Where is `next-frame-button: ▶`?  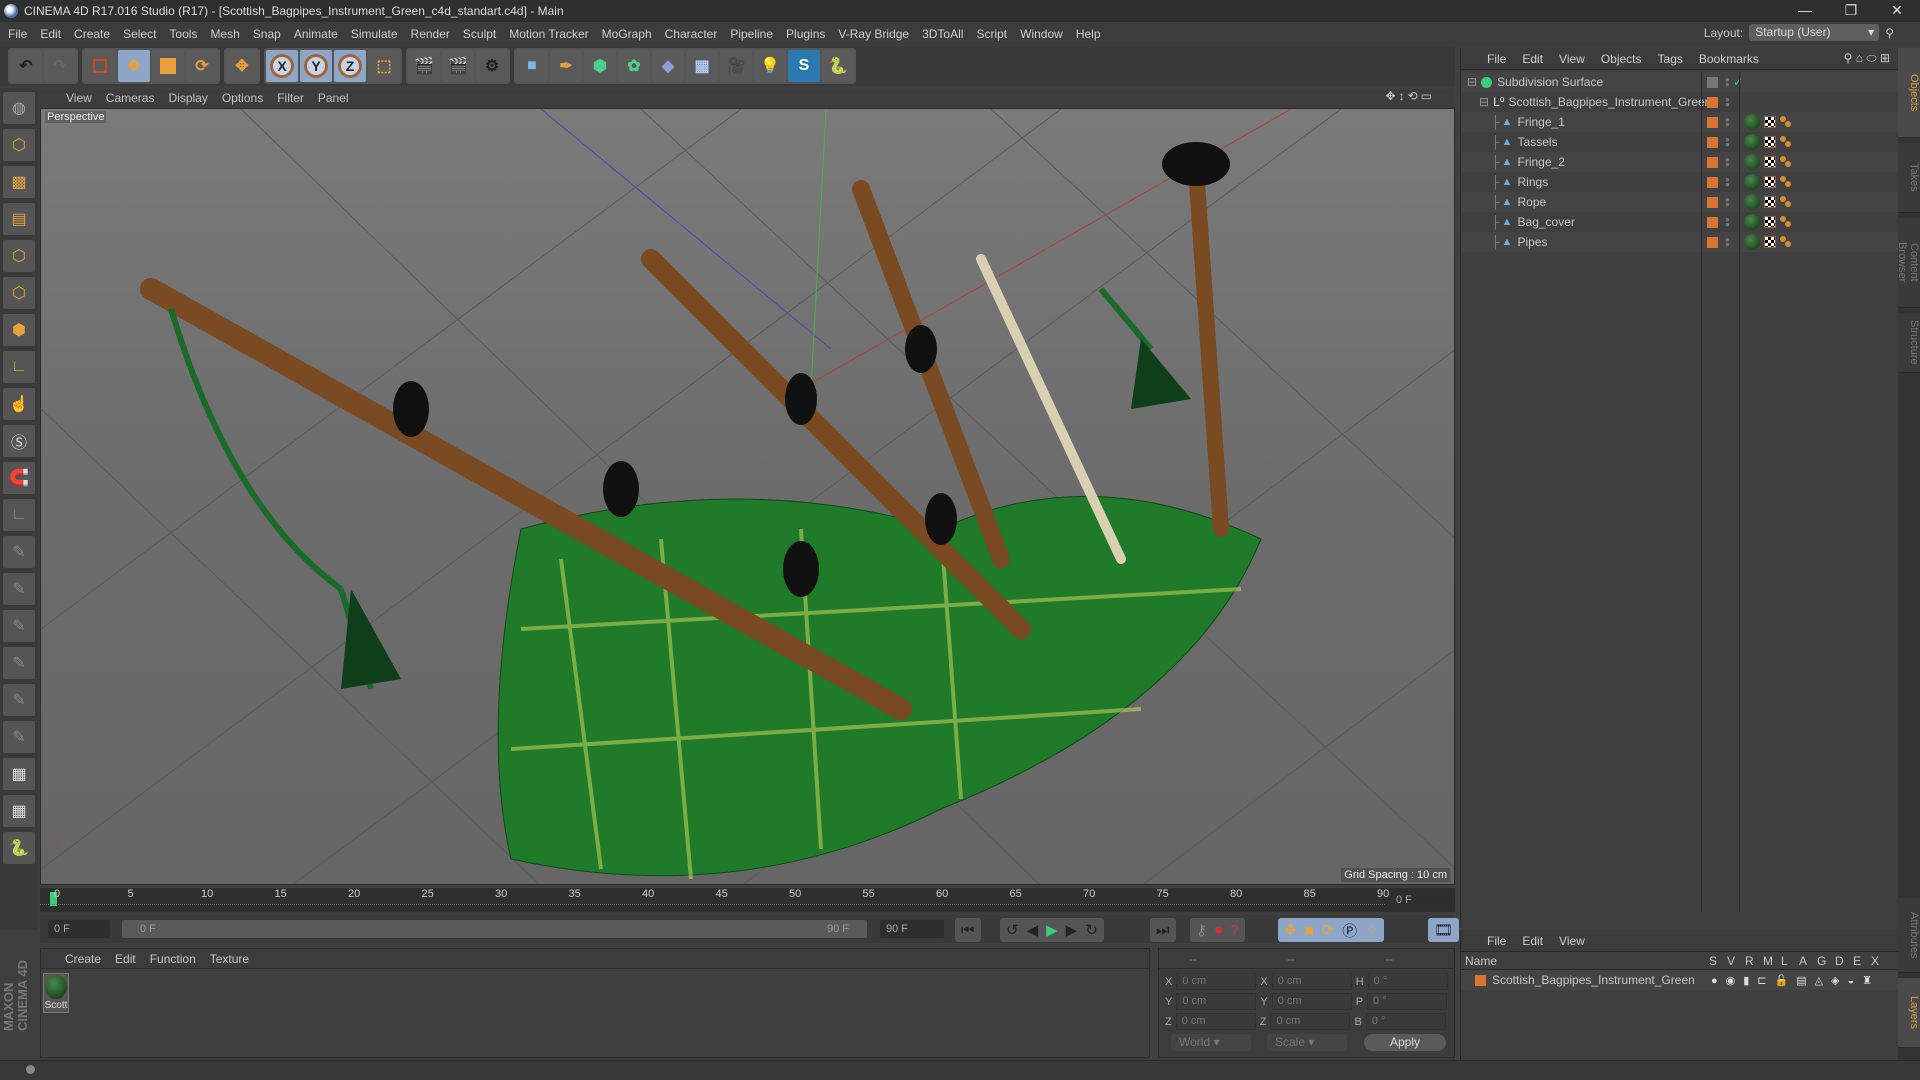 next-frame-button: ▶ is located at coordinates (1072, 930).